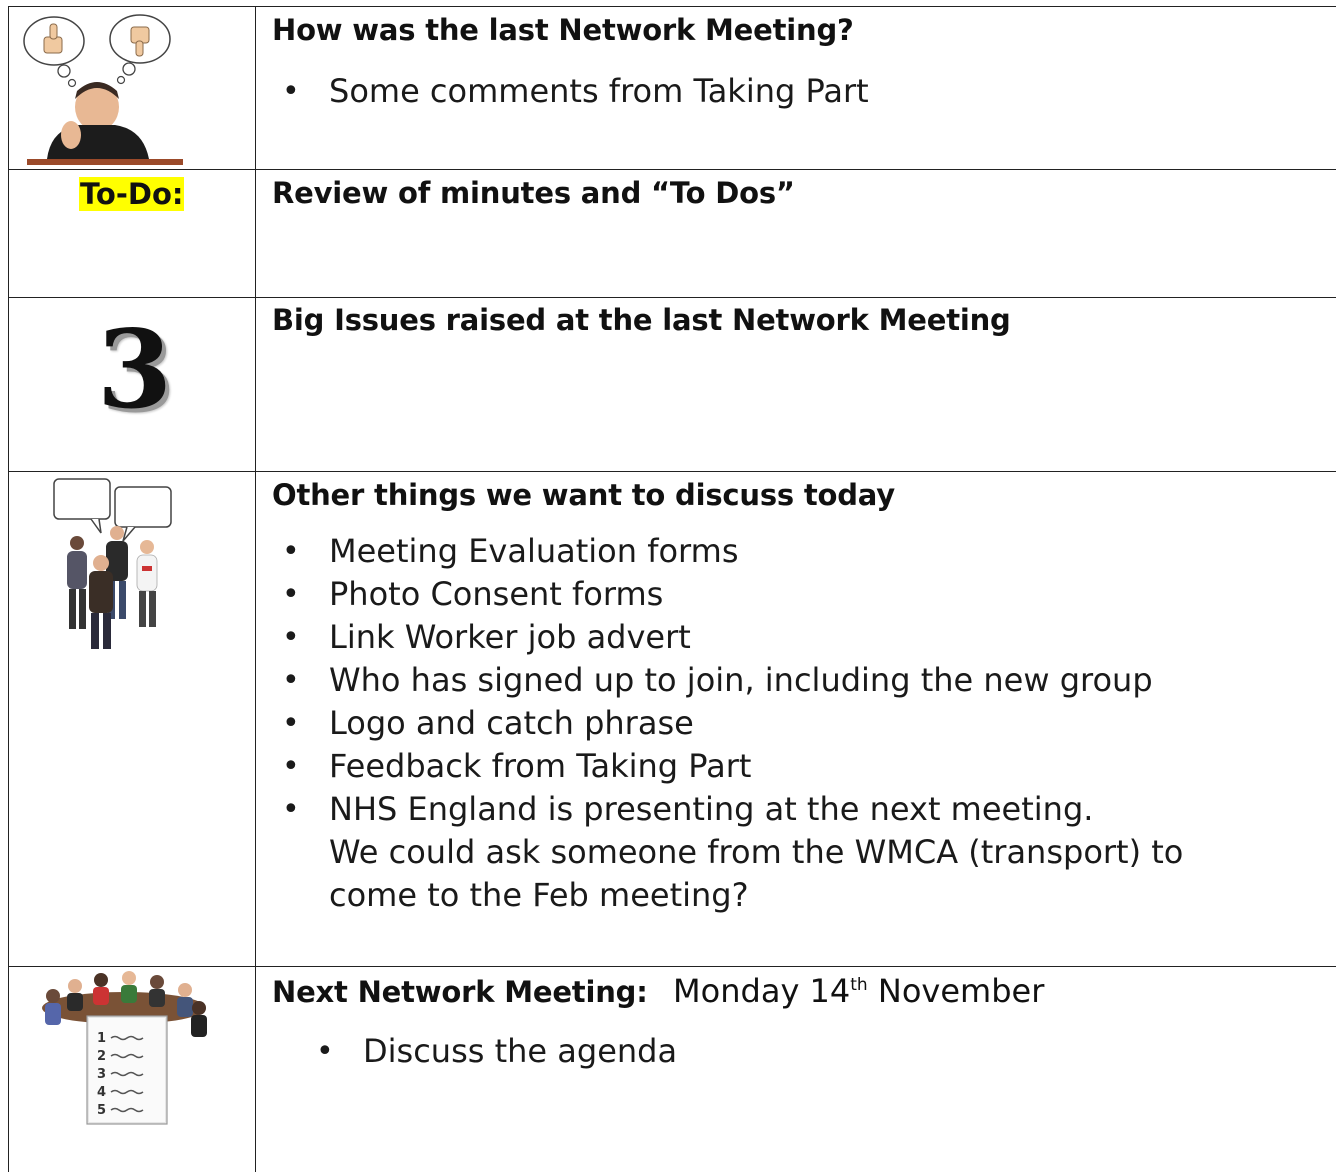  I want to click on bullet-list: Some comments from Taking Part, so click(804, 91).